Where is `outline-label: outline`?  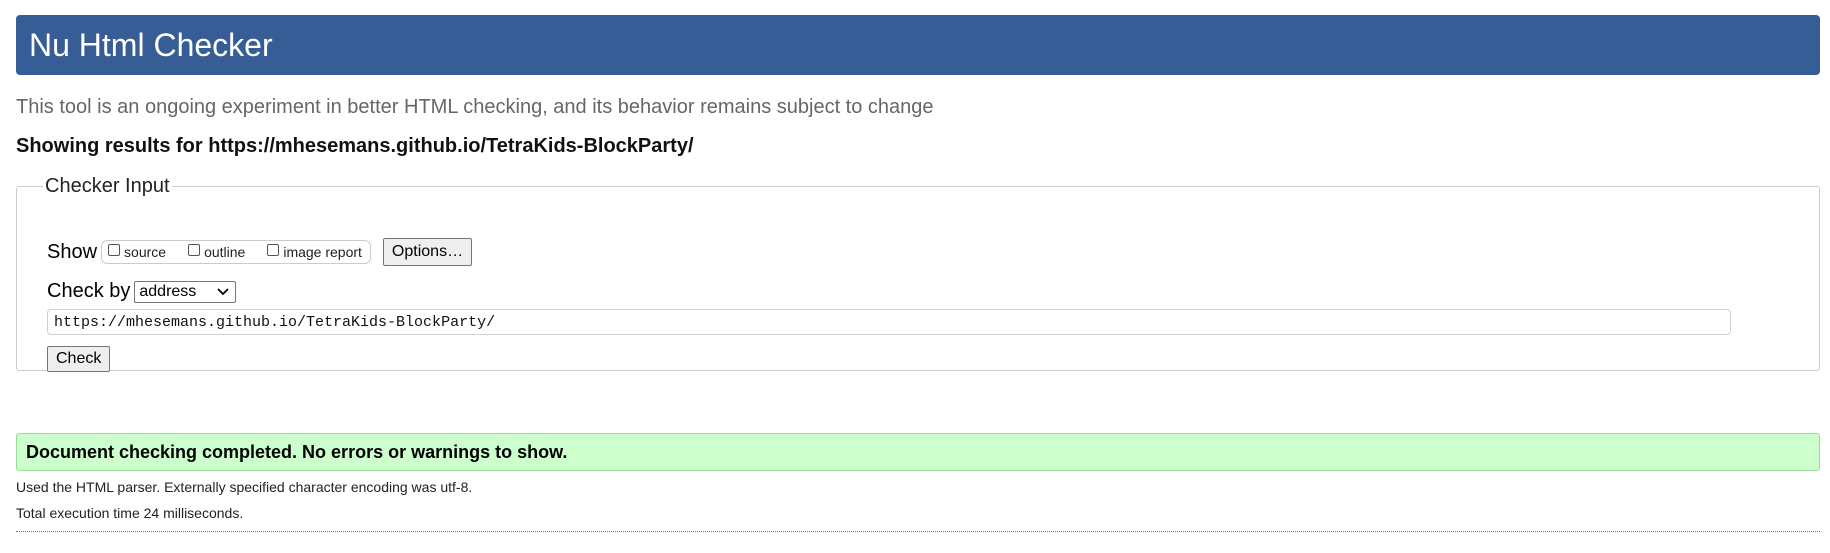 outline-label: outline is located at coordinates (225, 252).